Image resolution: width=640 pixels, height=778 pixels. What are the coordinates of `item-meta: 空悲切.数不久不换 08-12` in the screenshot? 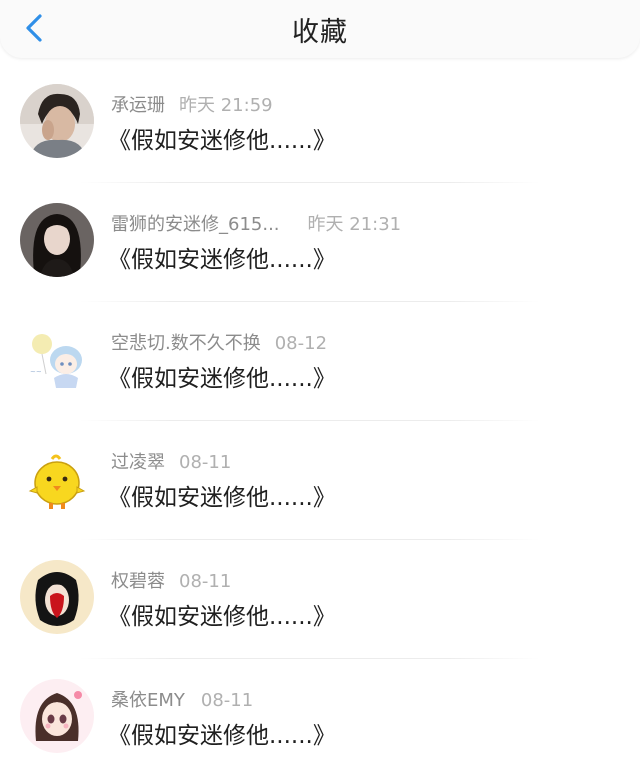 It's located at (219, 342).